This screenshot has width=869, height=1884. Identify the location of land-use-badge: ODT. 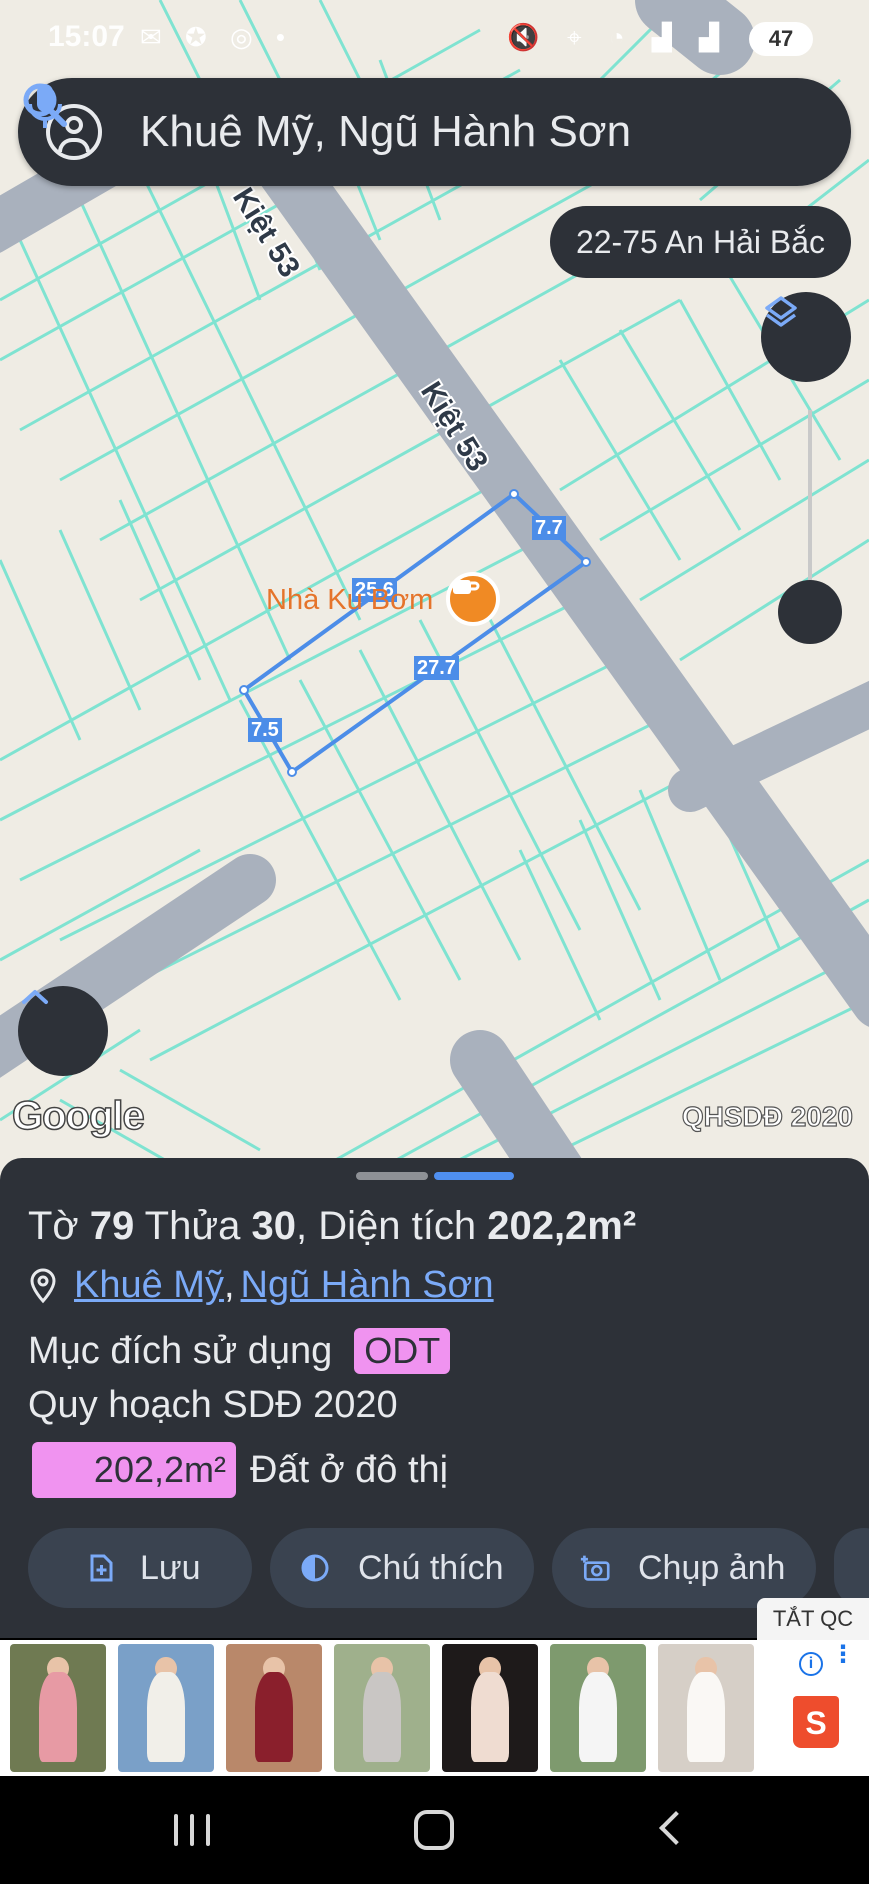
(402, 1351).